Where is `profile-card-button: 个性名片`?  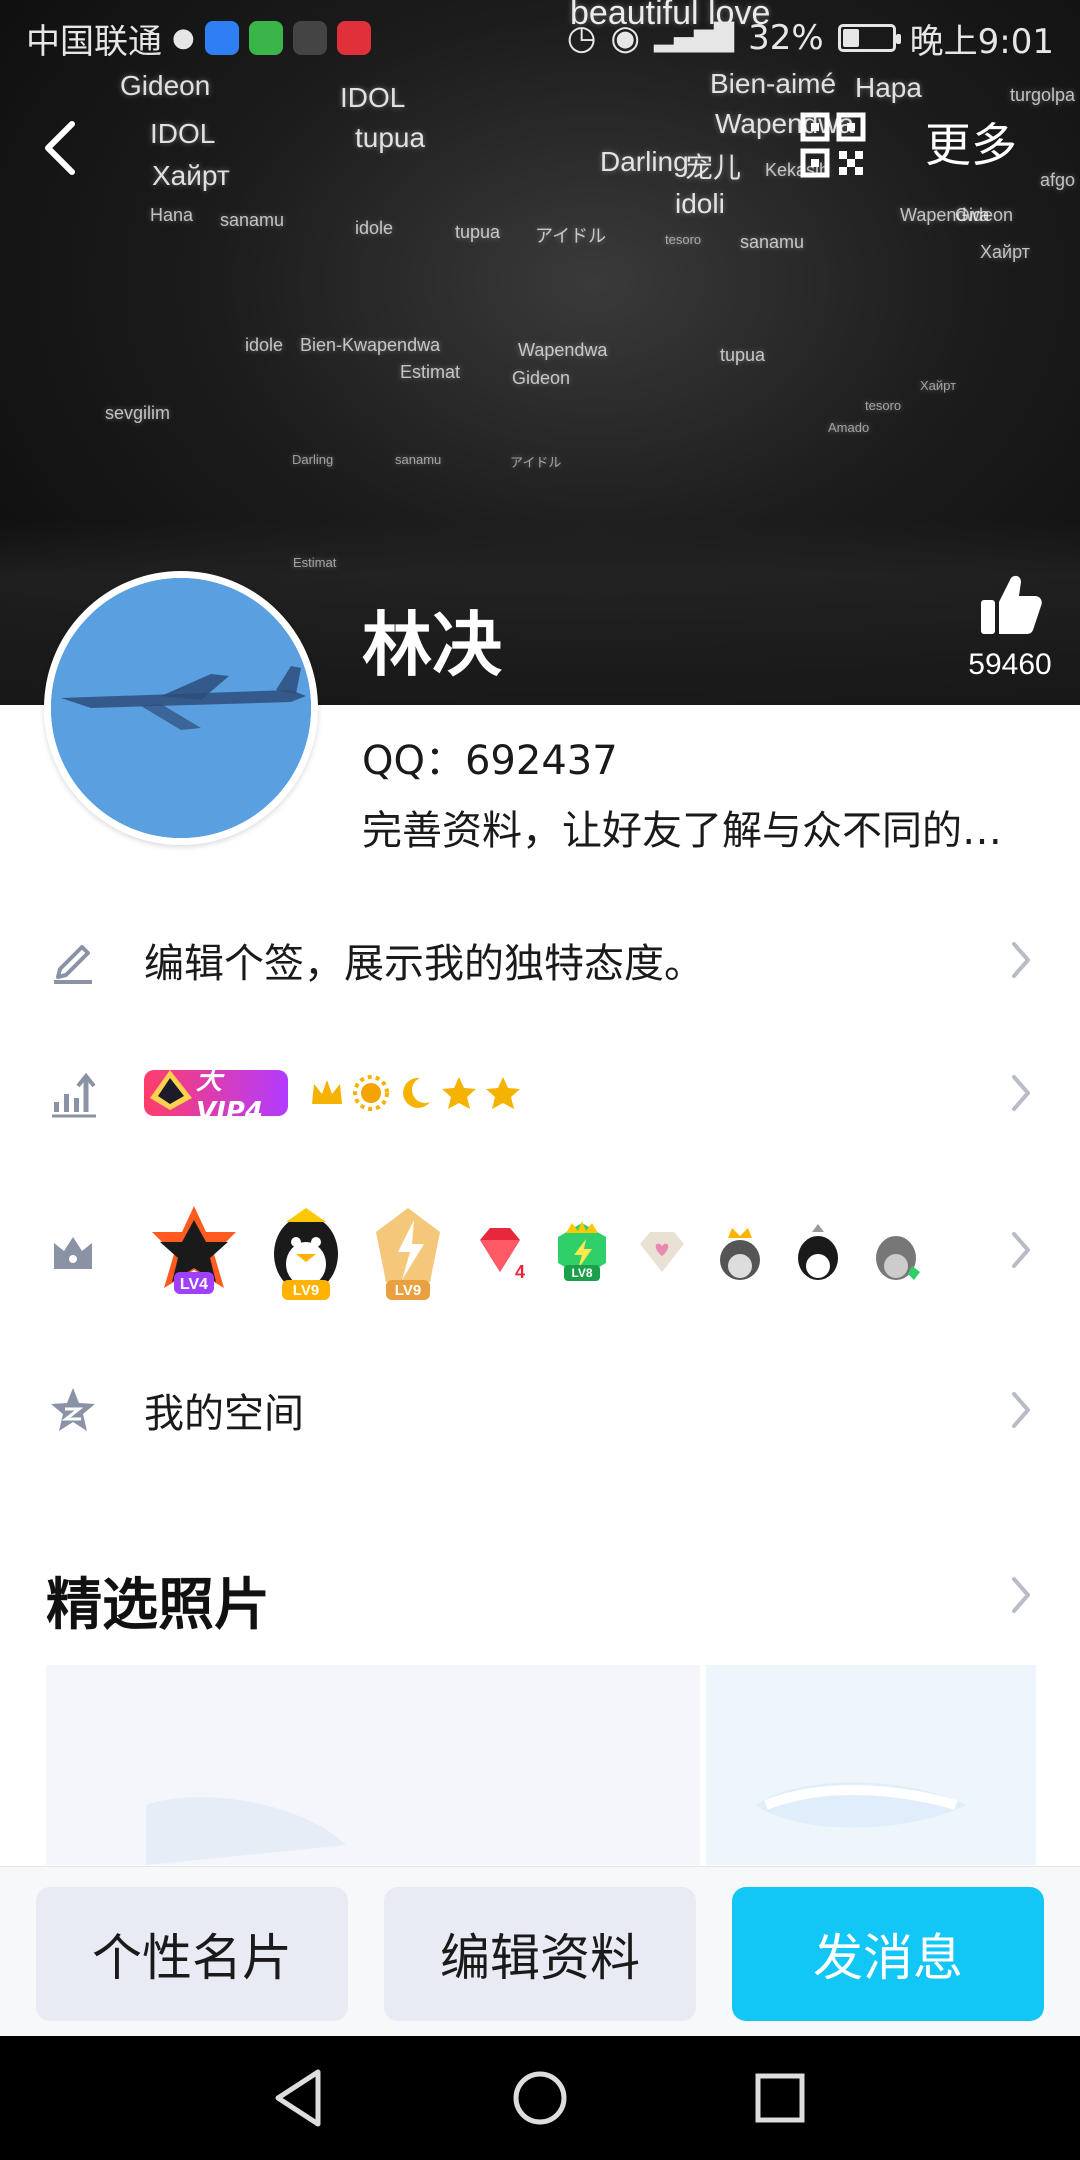 profile-card-button: 个性名片 is located at coordinates (192, 1954).